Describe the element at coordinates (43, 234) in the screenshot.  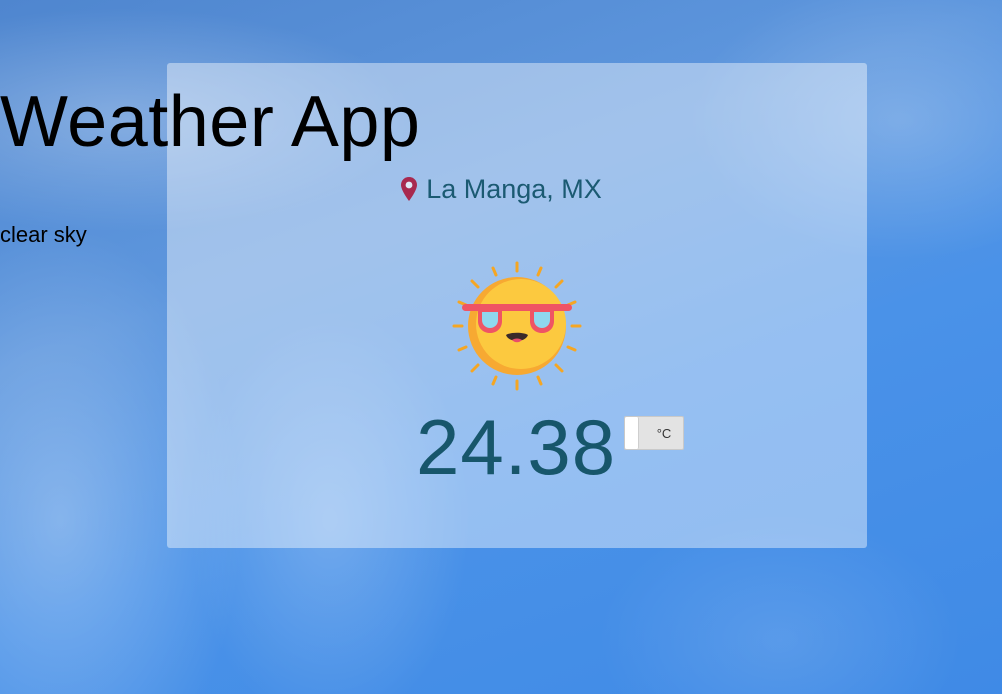
I see `weather-description: clear sky` at that location.